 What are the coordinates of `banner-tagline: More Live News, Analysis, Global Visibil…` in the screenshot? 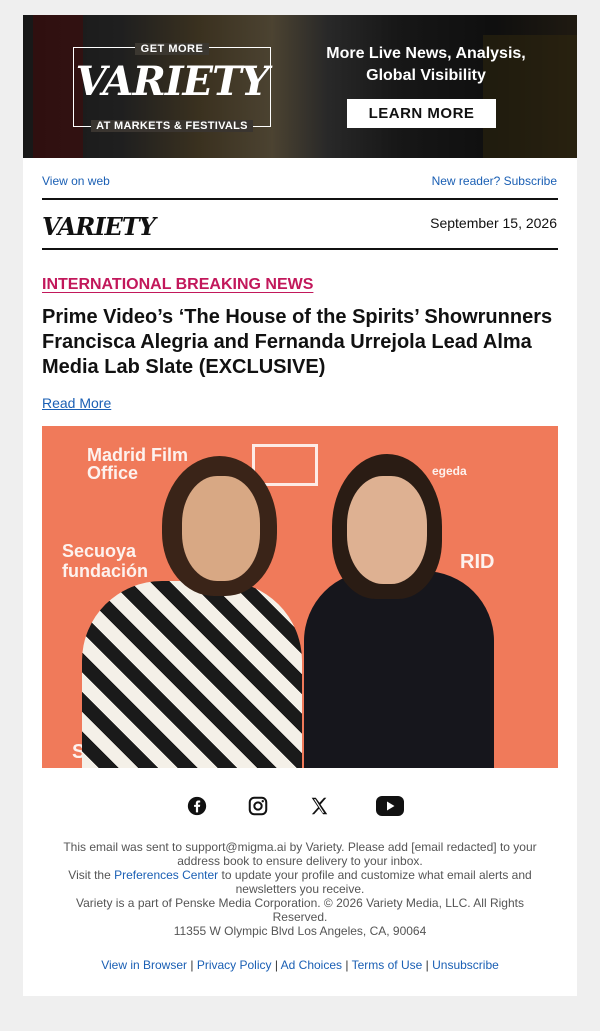 It's located at (426, 64).